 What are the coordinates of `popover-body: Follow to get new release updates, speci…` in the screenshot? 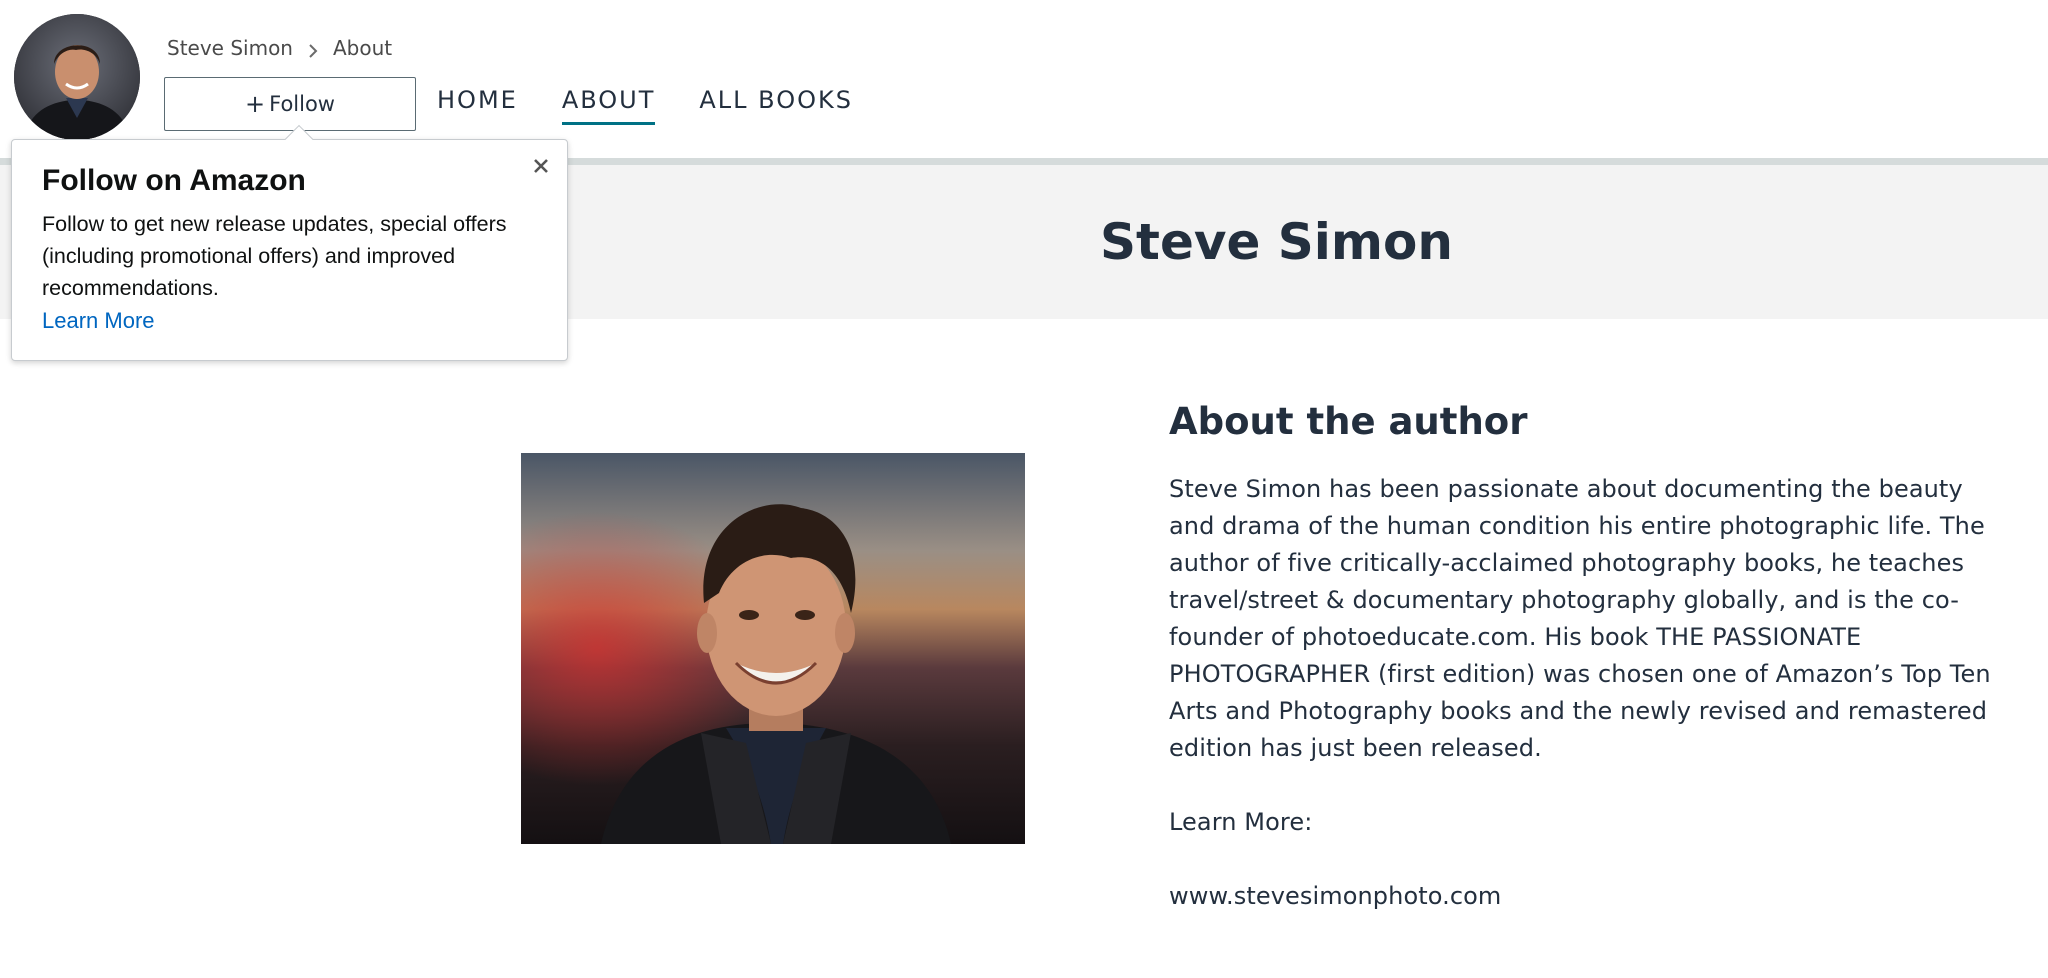 It's located at (274, 256).